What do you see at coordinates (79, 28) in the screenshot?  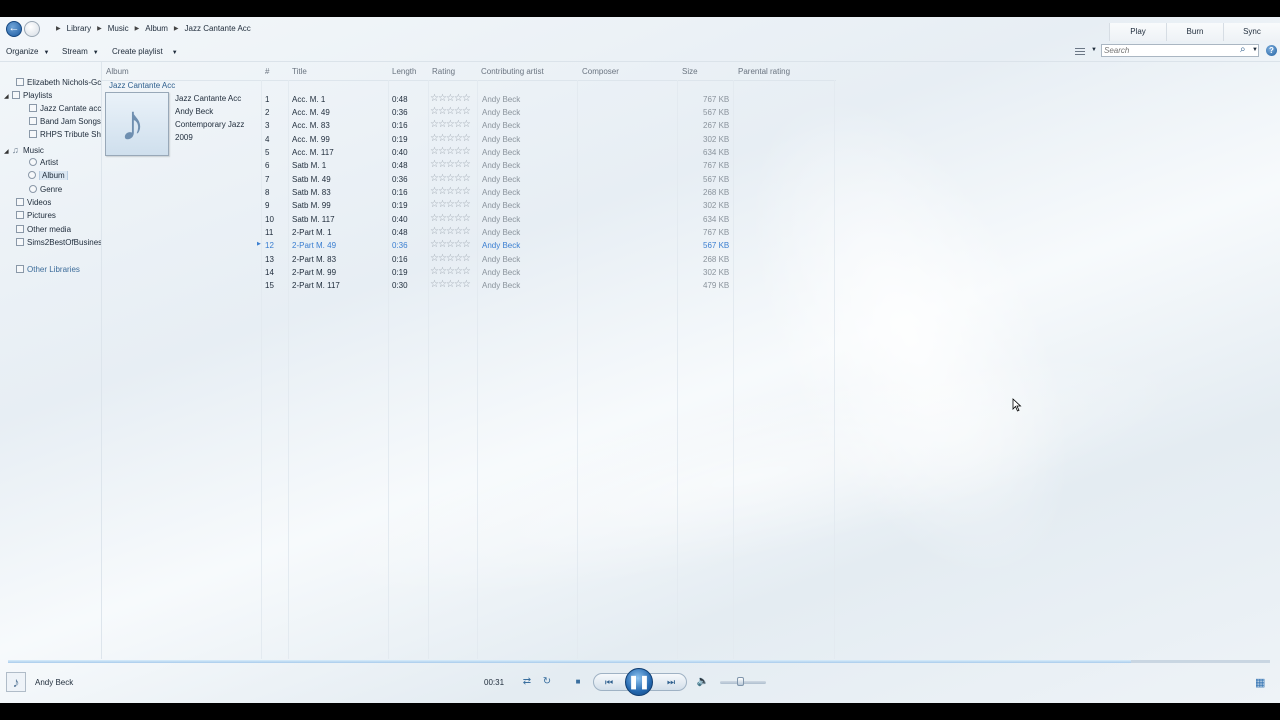 I see `breadcrumb-library: Library` at bounding box center [79, 28].